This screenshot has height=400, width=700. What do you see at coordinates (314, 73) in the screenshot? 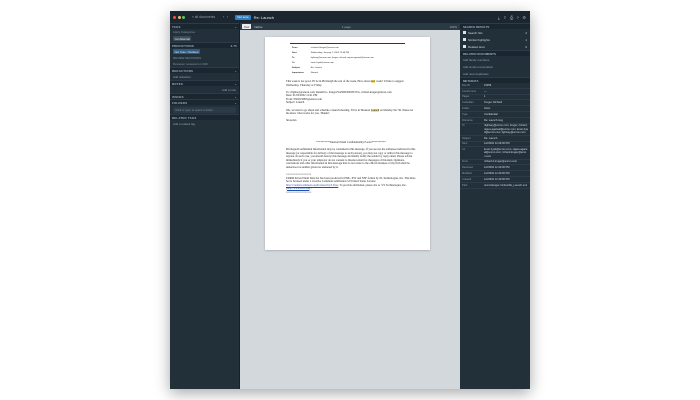
I see `email-header-value: Normal` at bounding box center [314, 73].